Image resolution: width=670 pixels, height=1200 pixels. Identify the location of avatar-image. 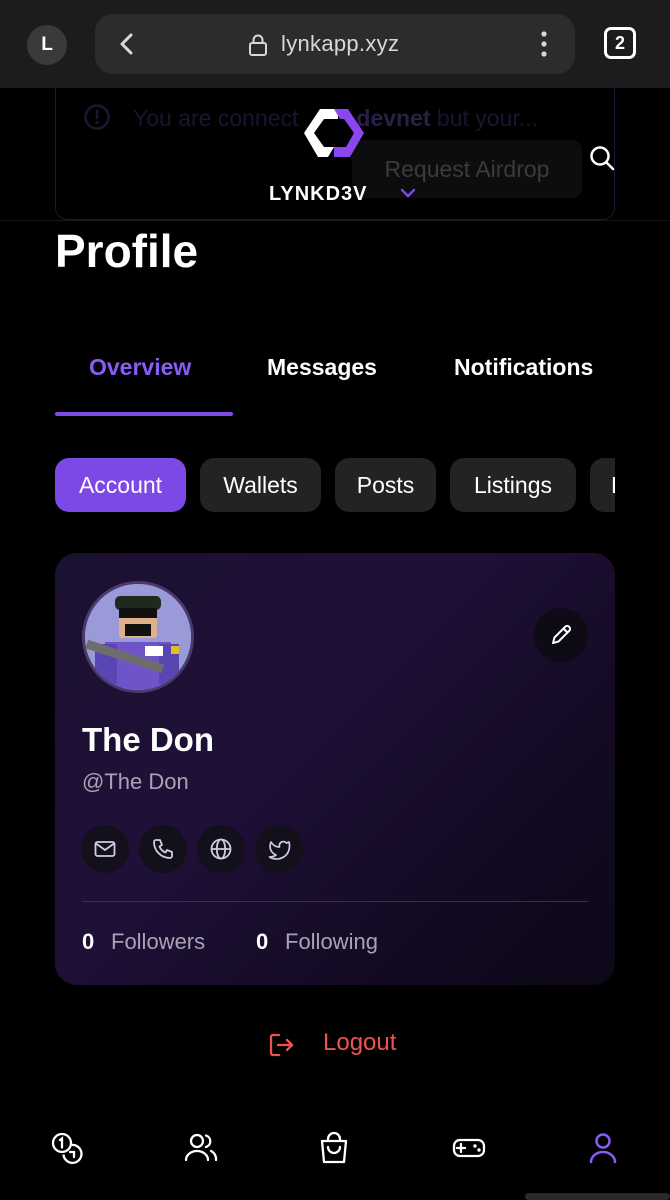
(138, 637).